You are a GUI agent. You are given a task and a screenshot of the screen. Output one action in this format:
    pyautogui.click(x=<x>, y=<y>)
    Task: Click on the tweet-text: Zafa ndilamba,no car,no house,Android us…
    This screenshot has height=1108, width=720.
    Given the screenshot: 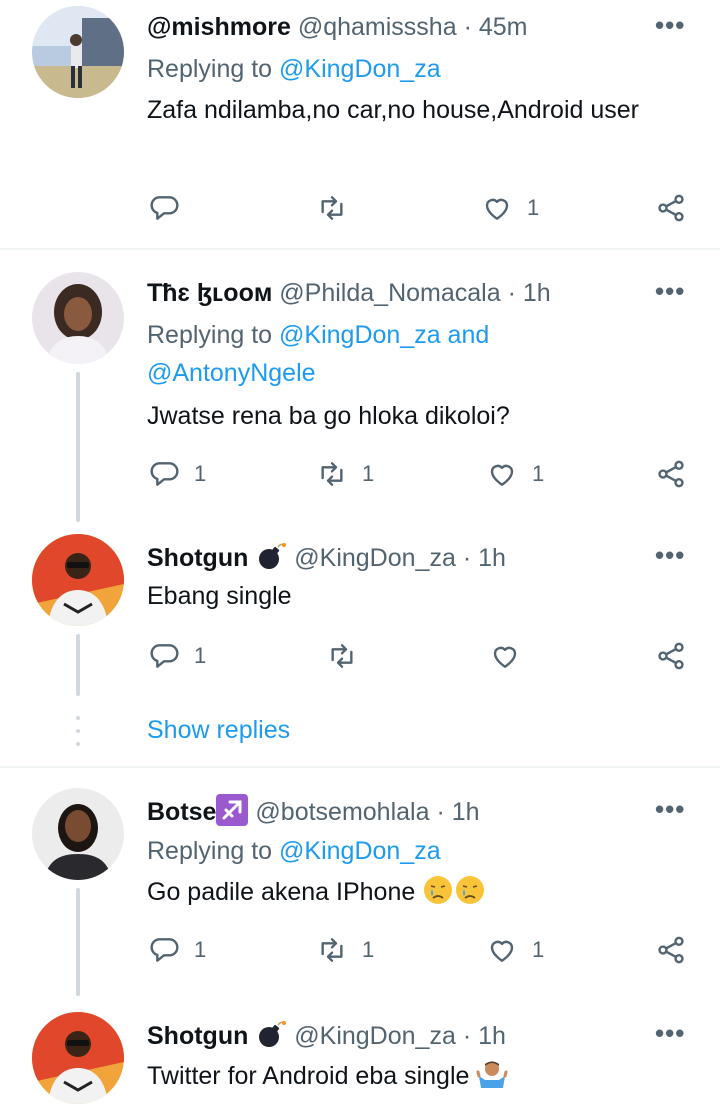 What is the action you would take?
    pyautogui.click(x=393, y=110)
    